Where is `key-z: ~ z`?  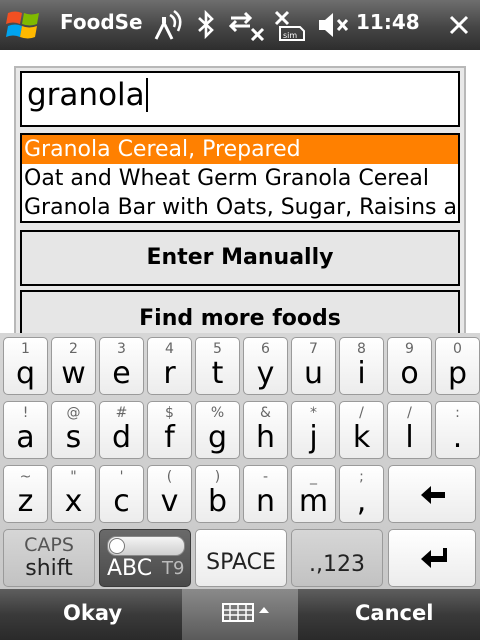 key-z: ~ z is located at coordinates (25, 494).